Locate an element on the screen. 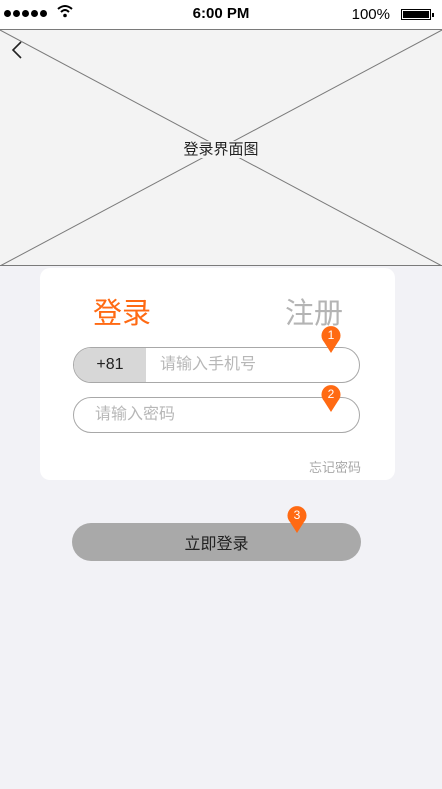 This screenshot has height=789, width=442. password-field is located at coordinates (216, 415).